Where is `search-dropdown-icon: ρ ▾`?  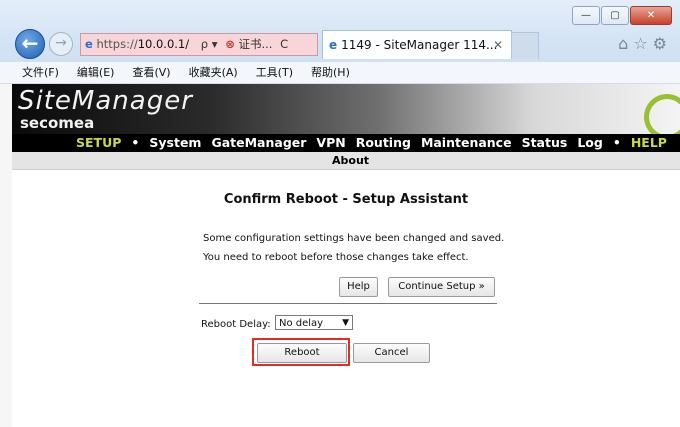
search-dropdown-icon: ρ ▾ is located at coordinates (209, 44).